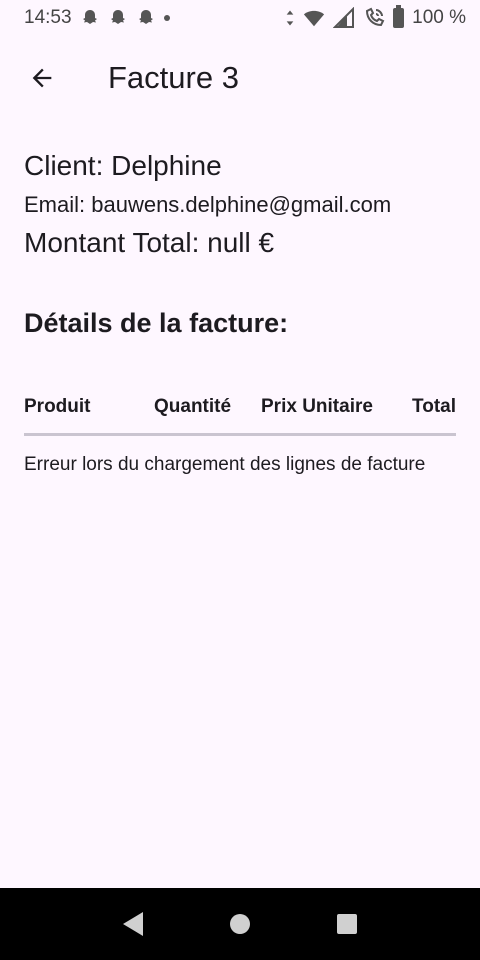 This screenshot has width=480, height=960. Describe the element at coordinates (439, 17) in the screenshot. I see `battery-percent: 100 %` at that location.